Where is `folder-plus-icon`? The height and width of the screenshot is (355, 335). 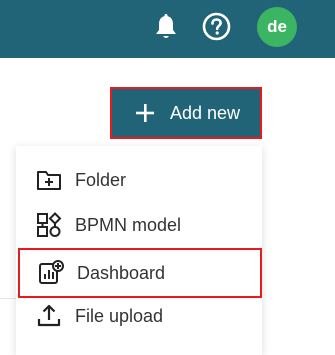 folder-plus-icon is located at coordinates (49, 180).